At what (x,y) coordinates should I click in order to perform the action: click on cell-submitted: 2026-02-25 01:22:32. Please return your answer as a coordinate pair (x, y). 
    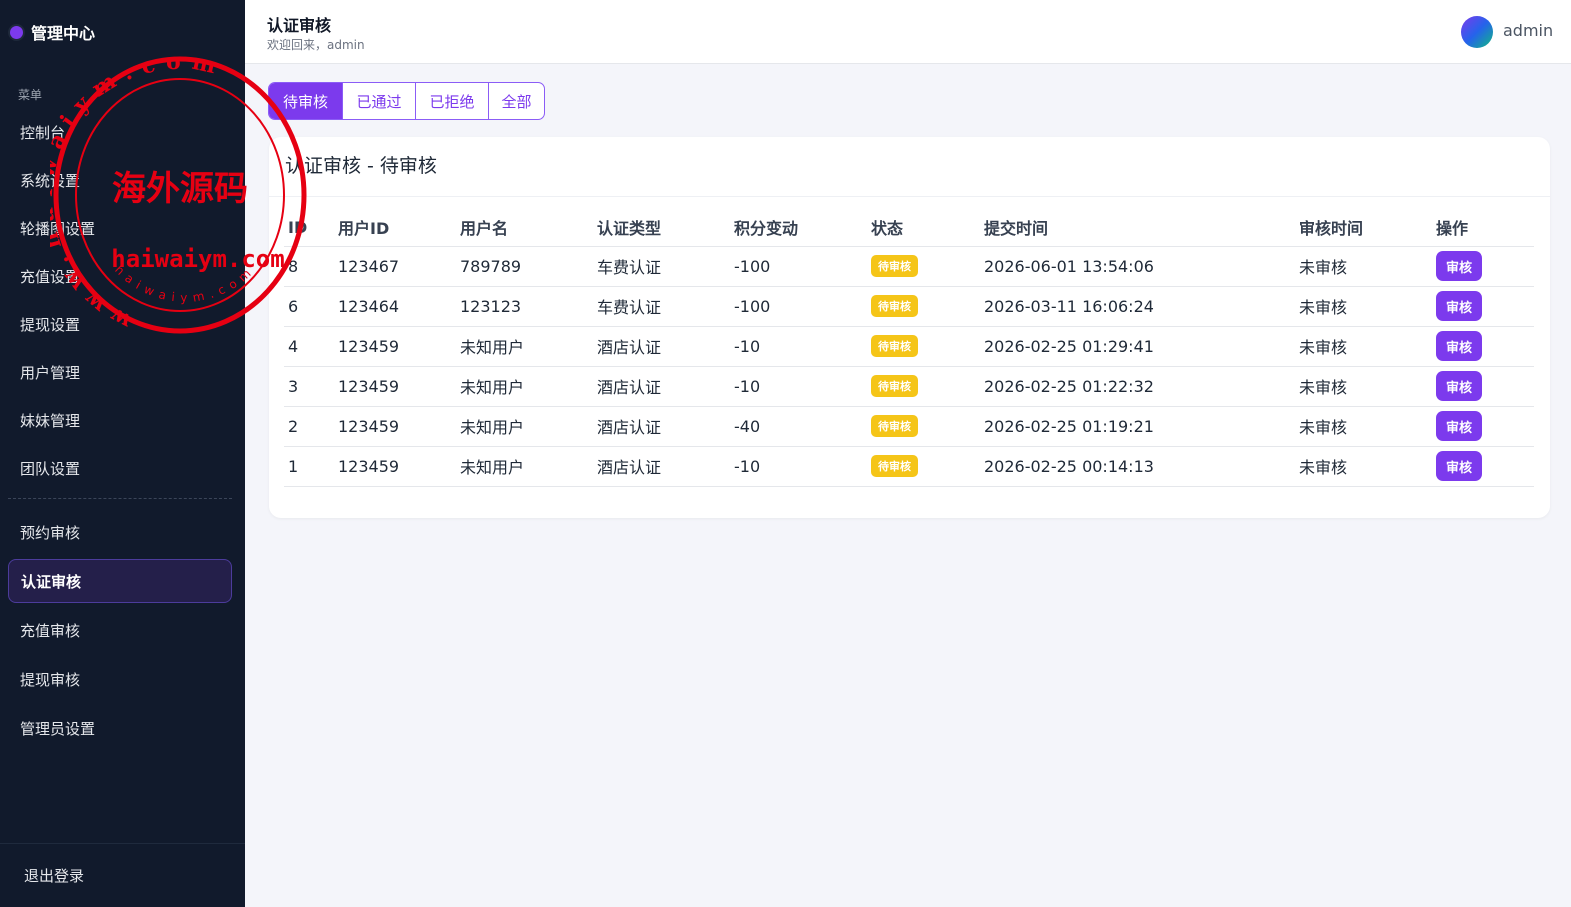
    Looking at the image, I should click on (1137, 386).